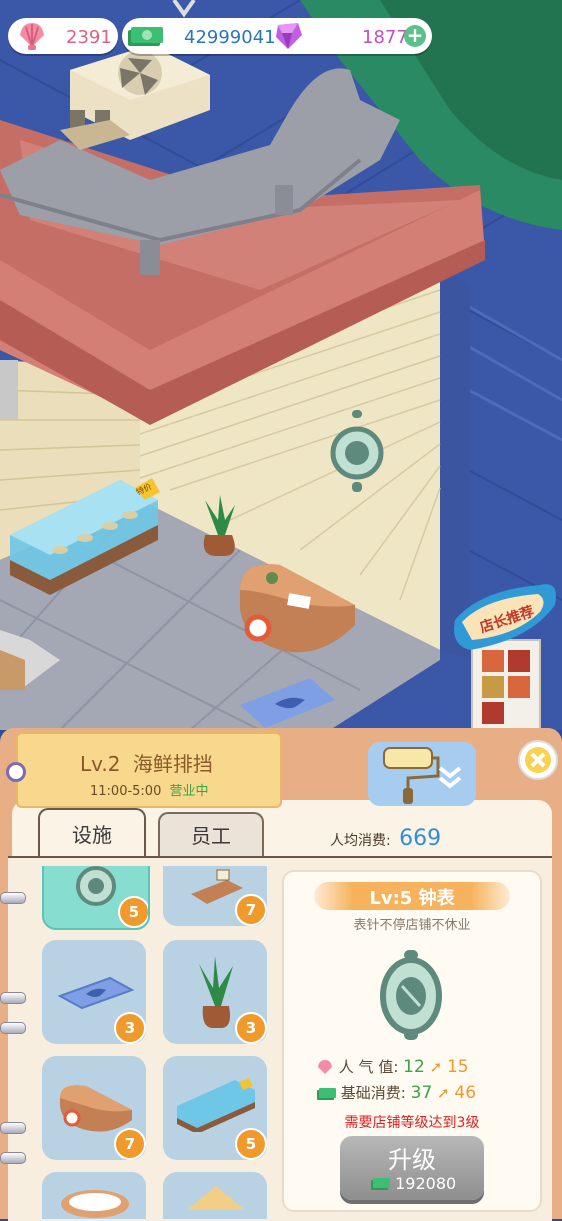 This screenshot has width=562, height=1221. Describe the element at coordinates (385, 37) in the screenshot. I see `gems-value: 1877` at that location.